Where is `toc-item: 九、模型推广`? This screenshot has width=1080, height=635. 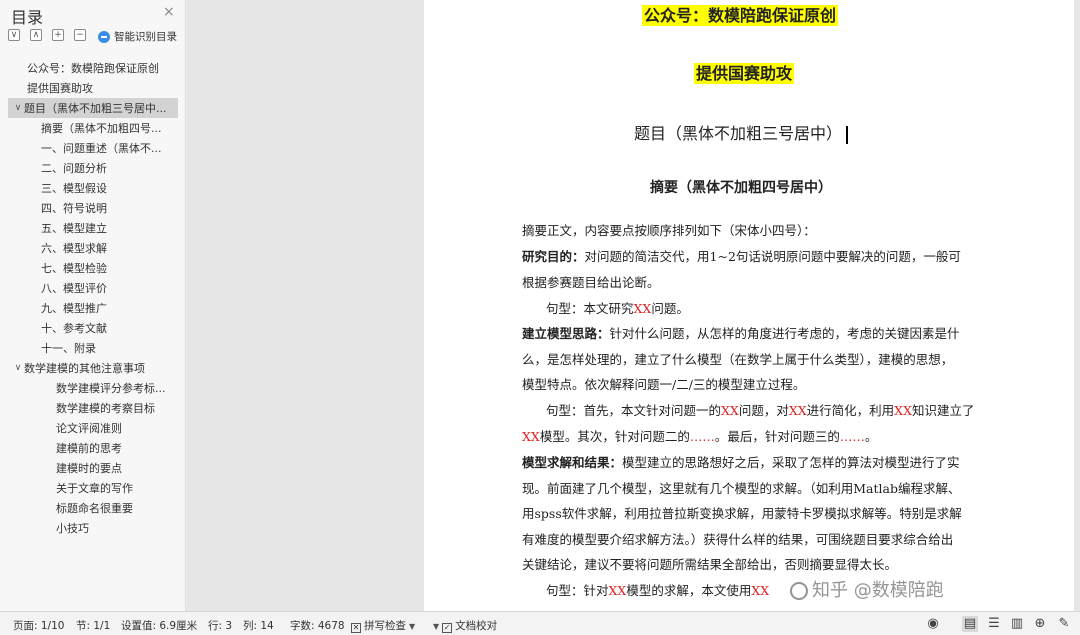 toc-item: 九、模型推广 is located at coordinates (92, 308).